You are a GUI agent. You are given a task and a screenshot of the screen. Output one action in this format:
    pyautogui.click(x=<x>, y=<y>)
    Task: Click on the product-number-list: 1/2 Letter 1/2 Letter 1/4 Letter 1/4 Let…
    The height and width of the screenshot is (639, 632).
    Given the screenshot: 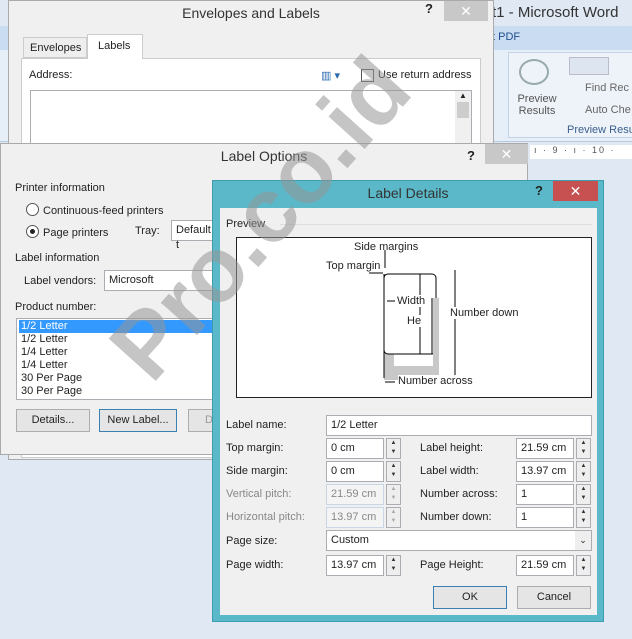 What is the action you would take?
    pyautogui.click(x=118, y=359)
    